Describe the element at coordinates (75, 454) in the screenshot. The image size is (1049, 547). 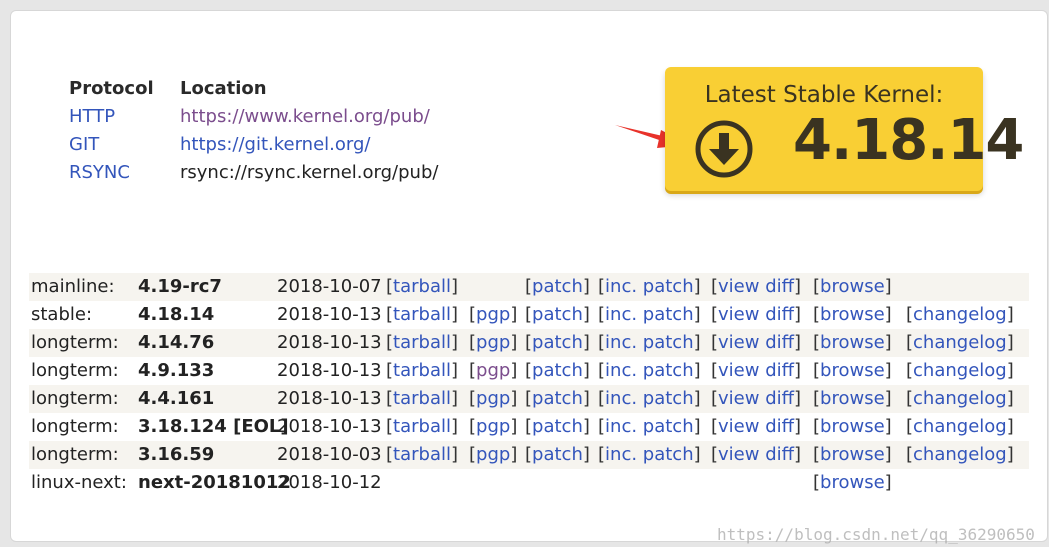
I see `release-type: longterm:` at that location.